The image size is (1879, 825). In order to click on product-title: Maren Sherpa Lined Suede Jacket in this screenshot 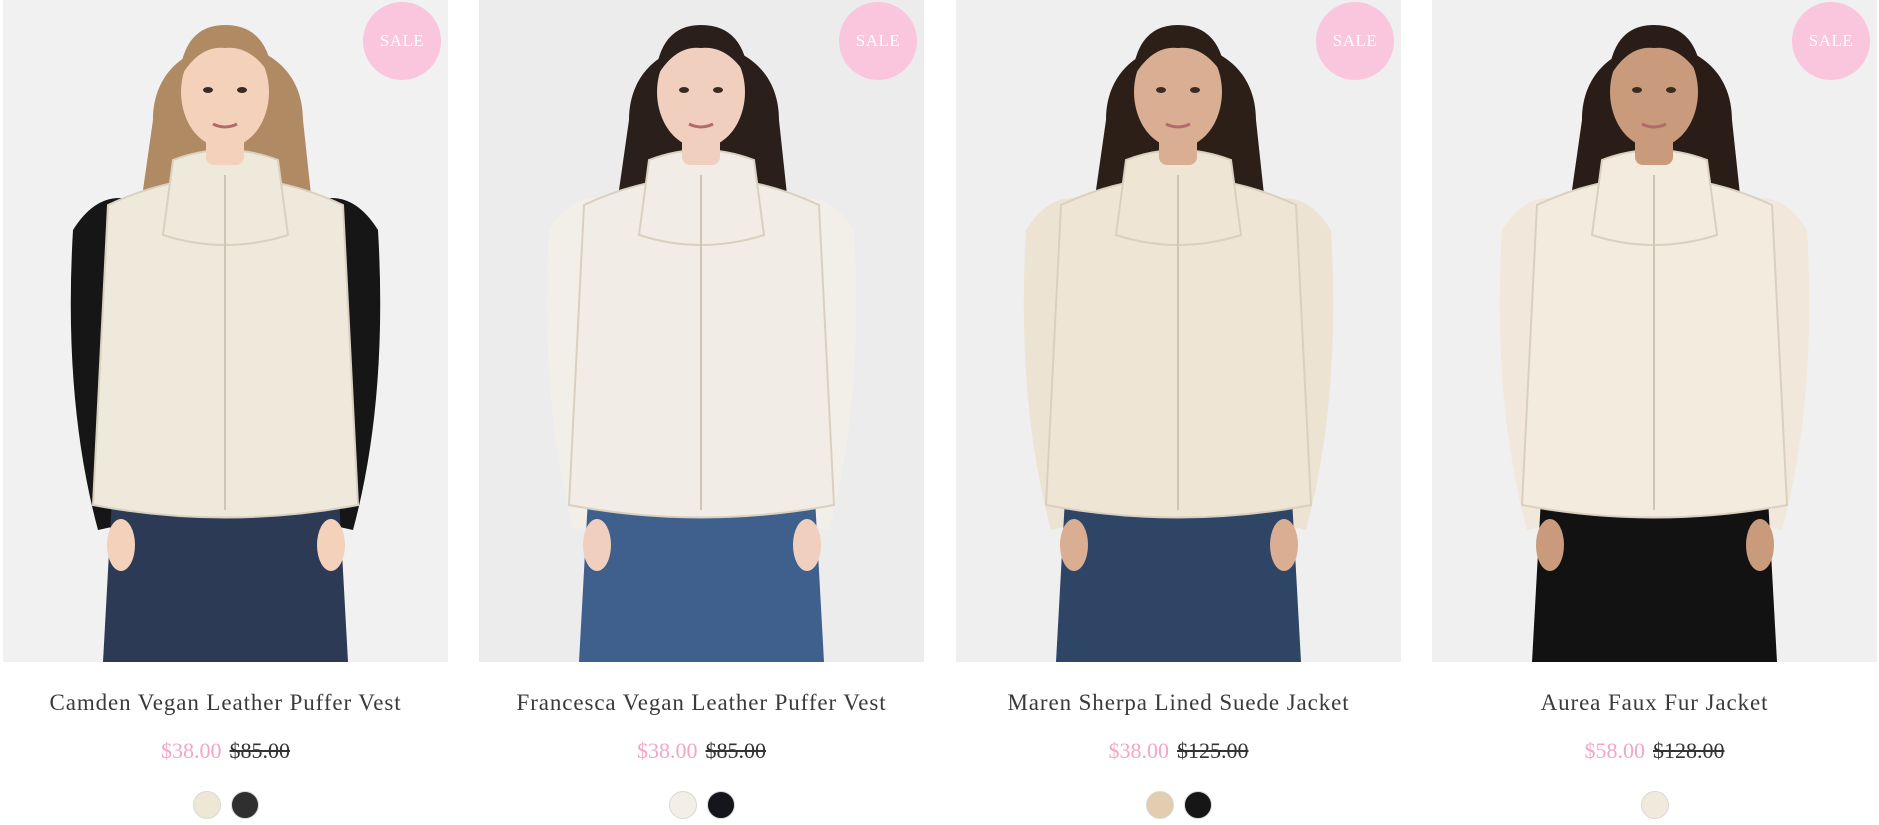, I will do `click(1178, 703)`.